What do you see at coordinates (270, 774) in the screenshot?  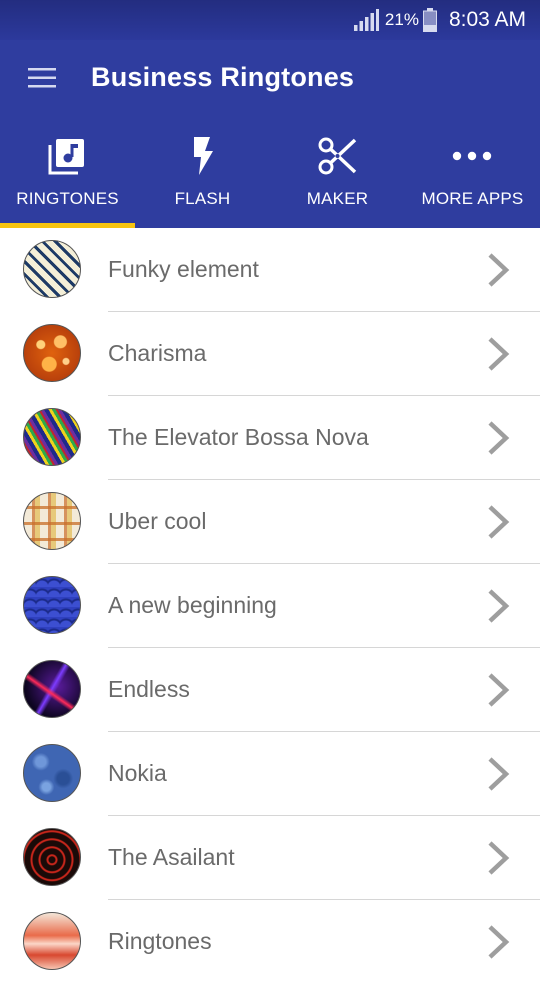 I see `list-item: Nokia` at bounding box center [270, 774].